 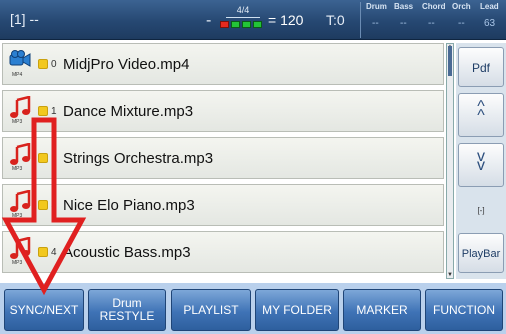 I want to click on part-value-lead: 63, so click(x=490, y=23).